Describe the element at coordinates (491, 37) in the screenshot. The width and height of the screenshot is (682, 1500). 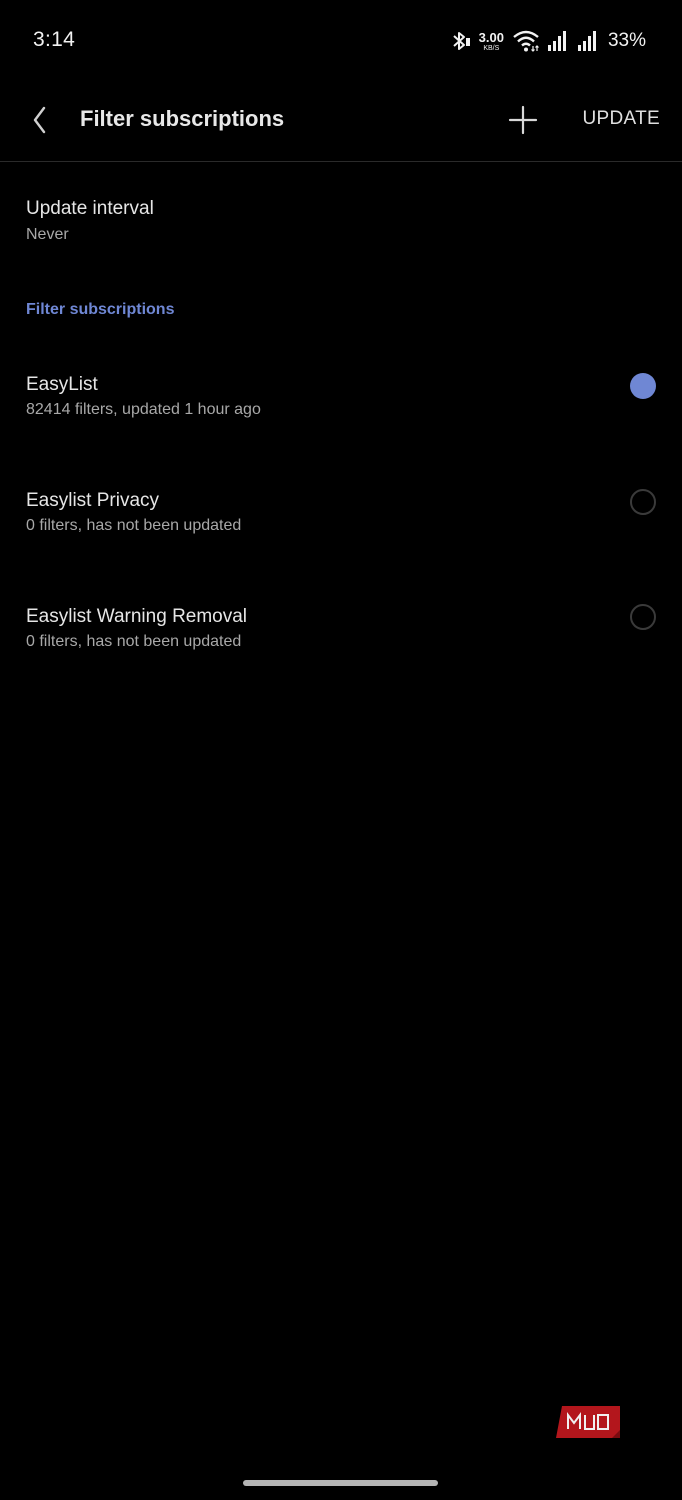
I see `network-speed-value: 3.00` at that location.